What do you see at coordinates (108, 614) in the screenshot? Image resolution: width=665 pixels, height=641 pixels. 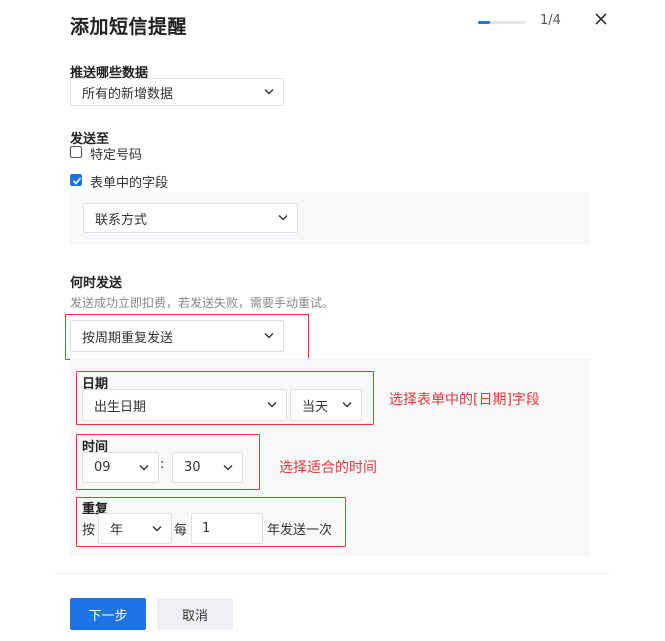 I see `next-step-button: 下一步` at bounding box center [108, 614].